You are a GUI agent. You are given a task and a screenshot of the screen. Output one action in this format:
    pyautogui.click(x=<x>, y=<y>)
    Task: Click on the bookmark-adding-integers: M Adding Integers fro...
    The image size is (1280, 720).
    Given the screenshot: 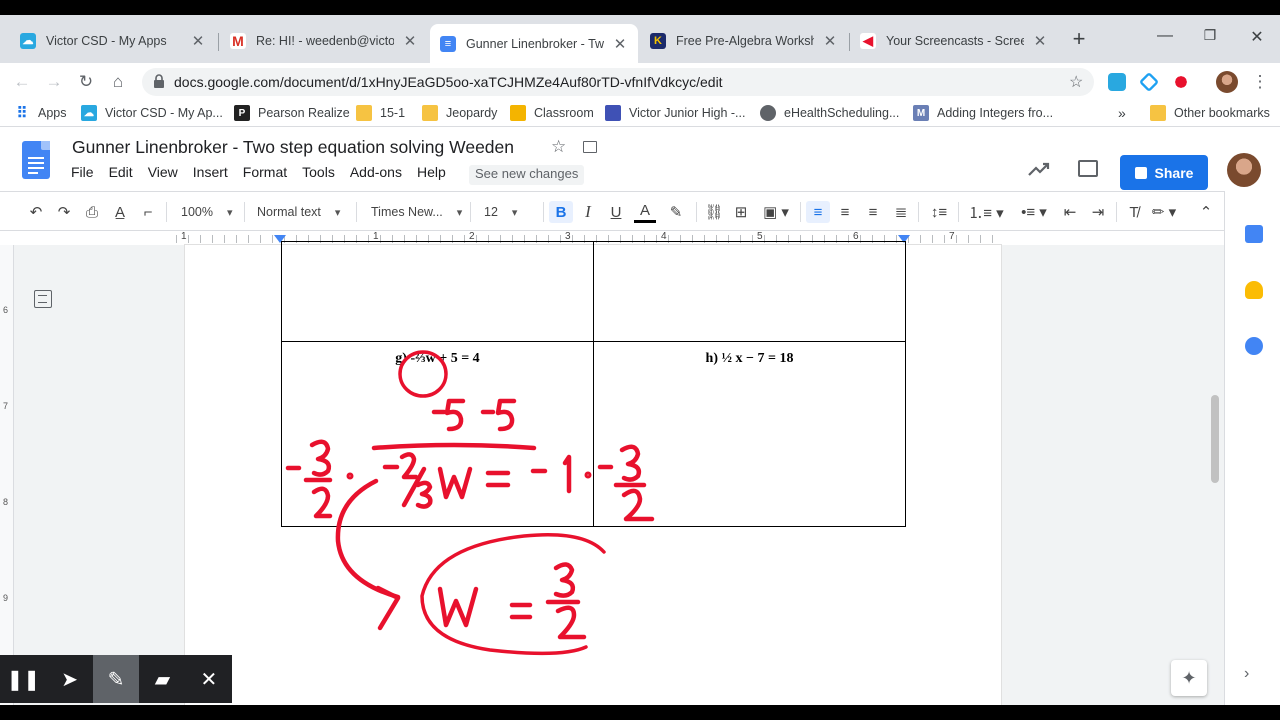 What is the action you would take?
    pyautogui.click(x=983, y=113)
    